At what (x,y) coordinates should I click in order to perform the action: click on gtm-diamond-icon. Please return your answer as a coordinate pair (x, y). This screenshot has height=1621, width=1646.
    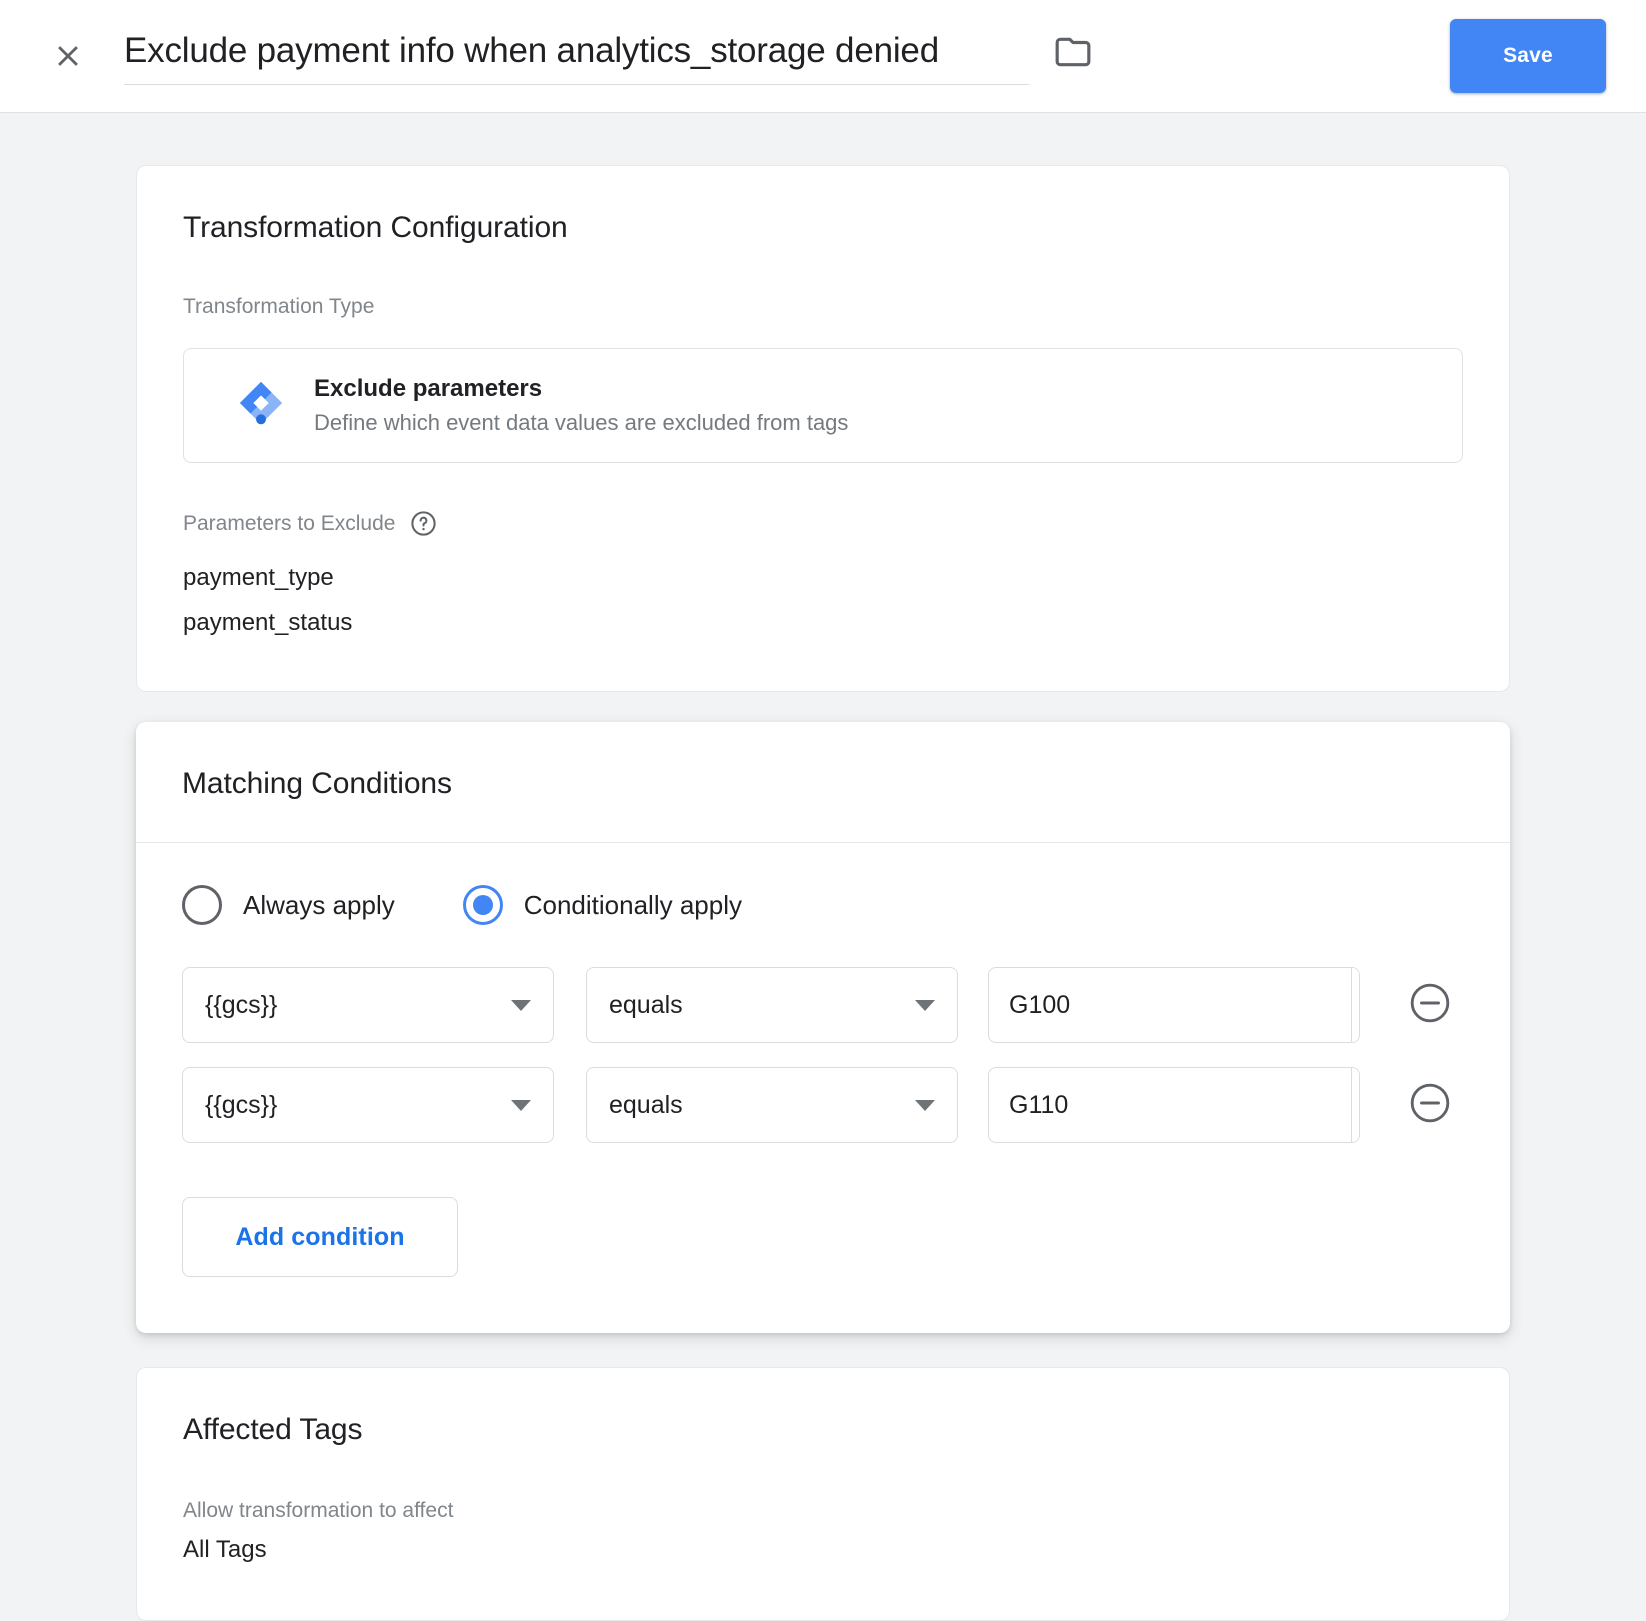
    Looking at the image, I should click on (261, 405).